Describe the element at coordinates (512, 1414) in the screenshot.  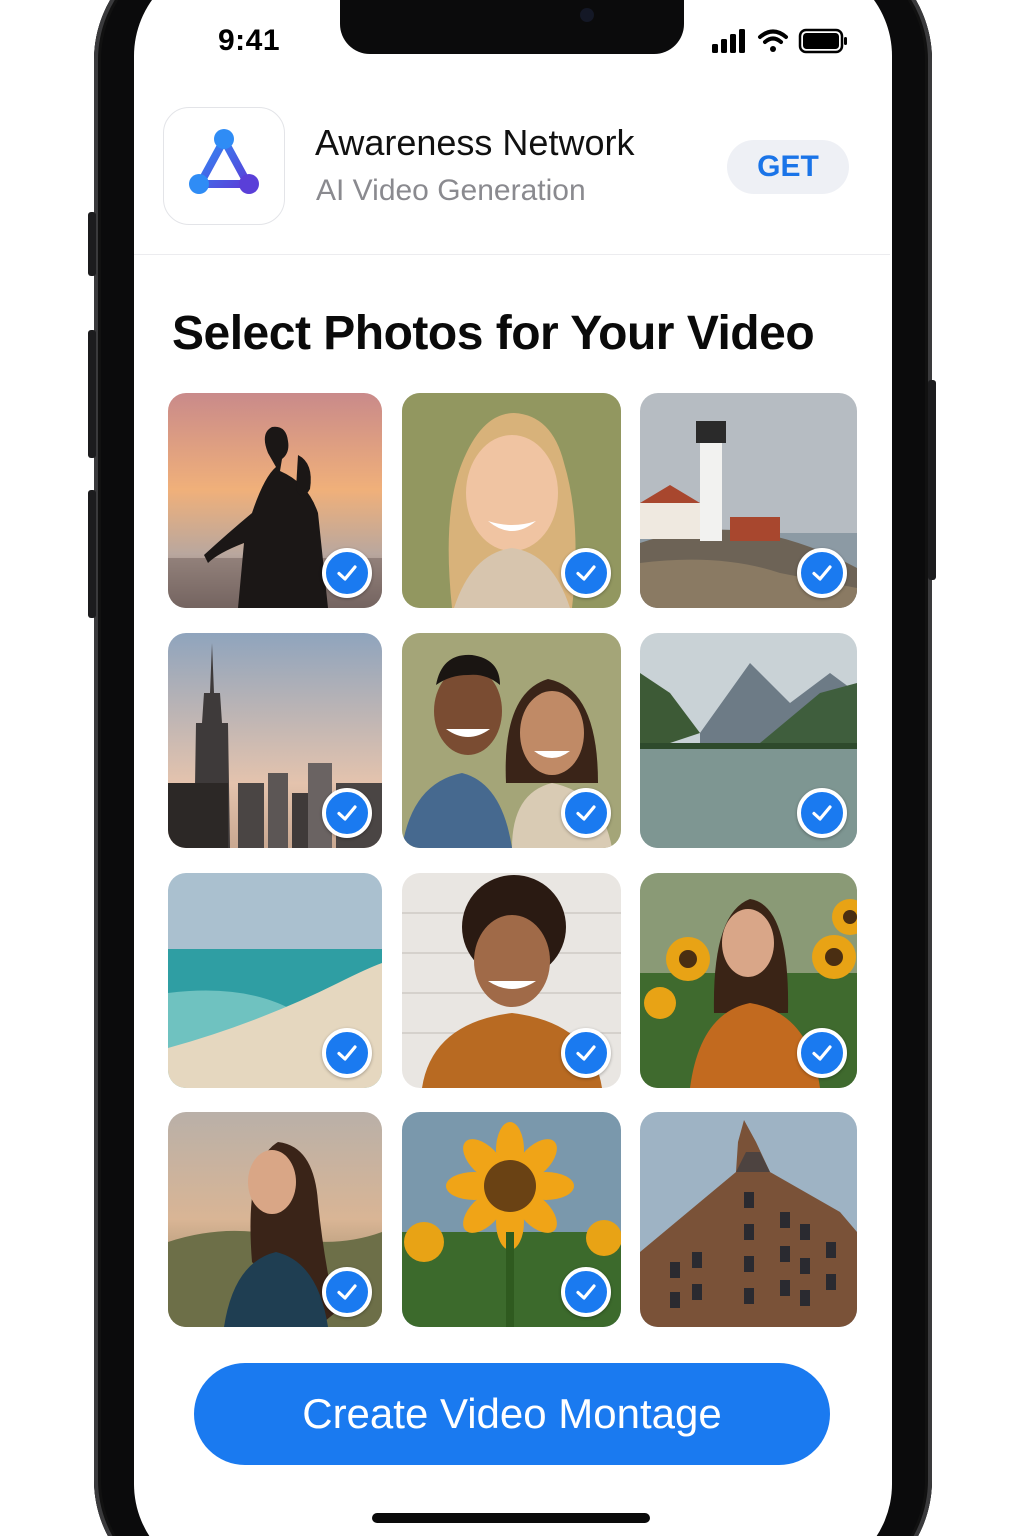
I see `create-video-montage-button: Create Video Montage` at that location.